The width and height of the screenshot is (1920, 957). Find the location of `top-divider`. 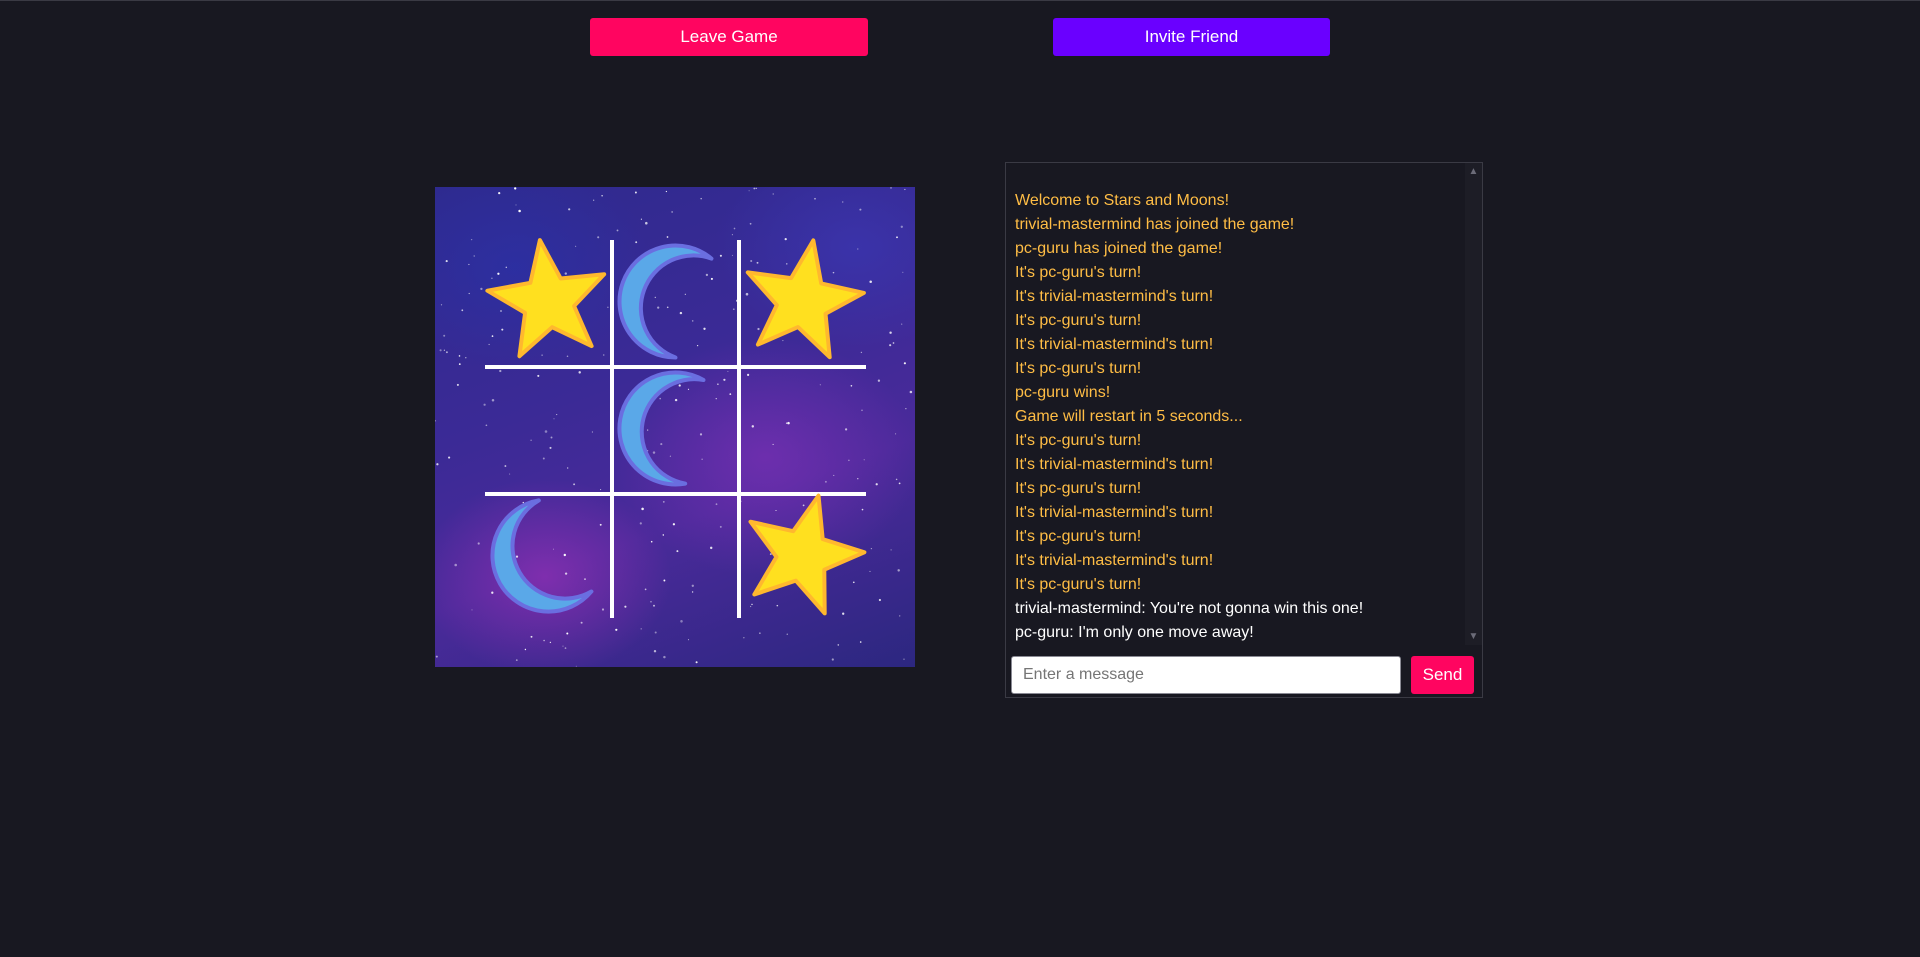

top-divider is located at coordinates (960, 0).